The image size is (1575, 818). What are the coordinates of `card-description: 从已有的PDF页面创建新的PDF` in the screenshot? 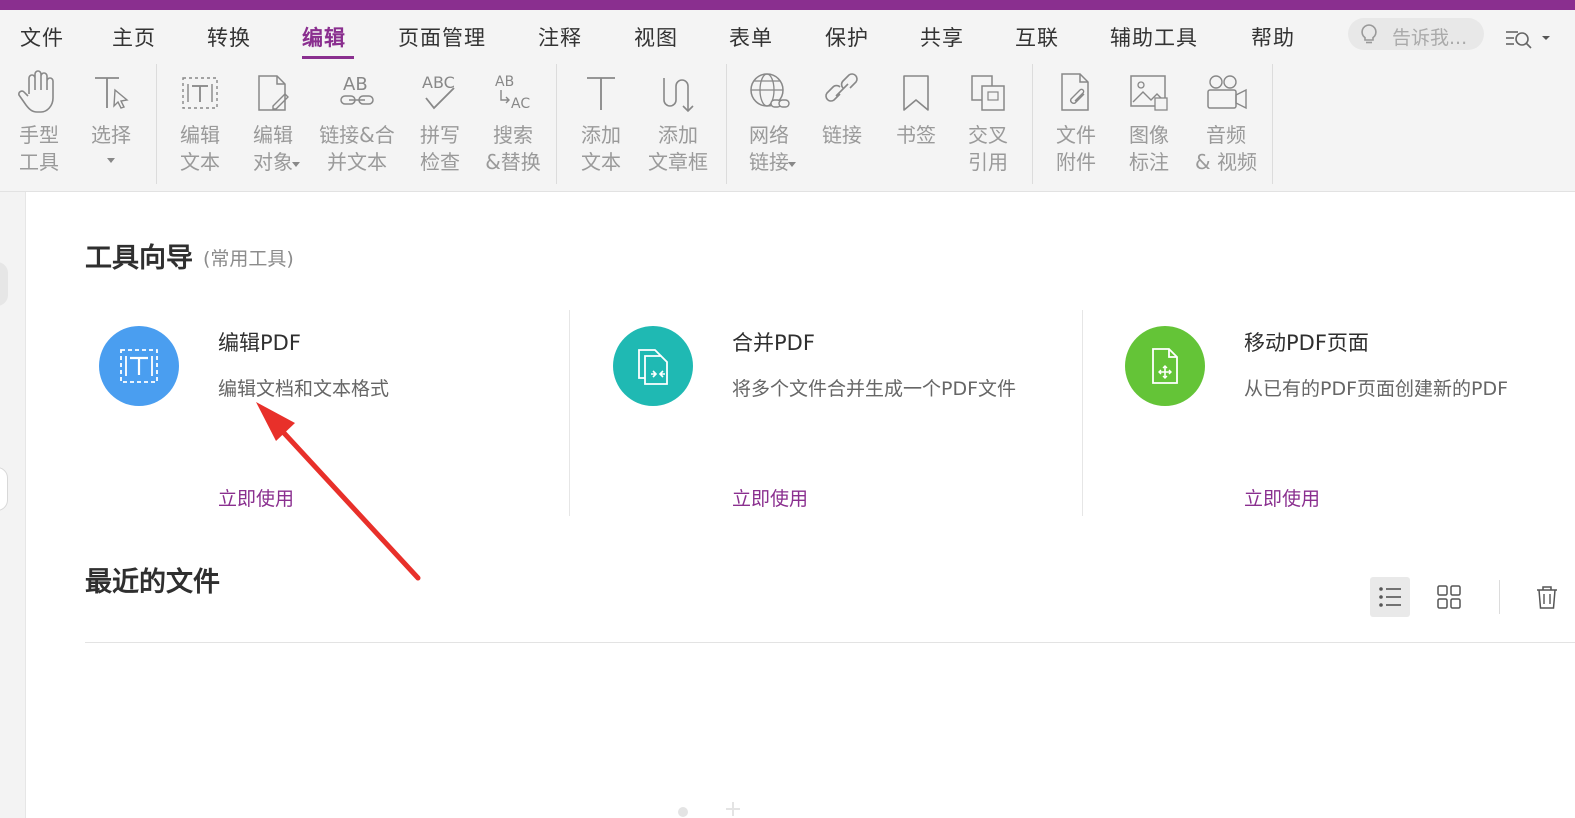 It's located at (1376, 389).